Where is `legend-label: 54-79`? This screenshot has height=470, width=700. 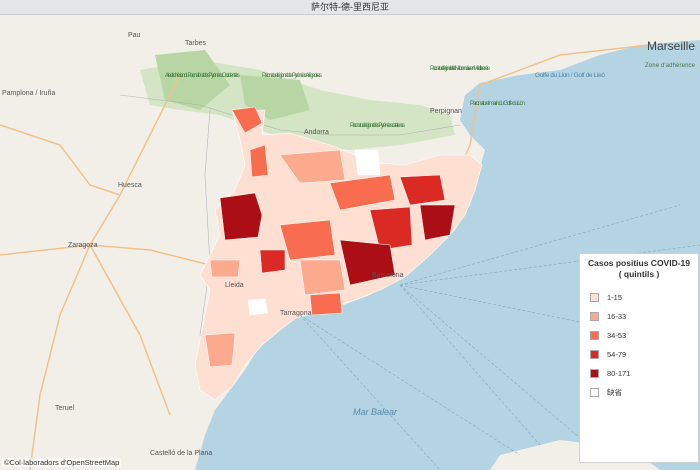
legend-label: 54-79 is located at coordinates (617, 354).